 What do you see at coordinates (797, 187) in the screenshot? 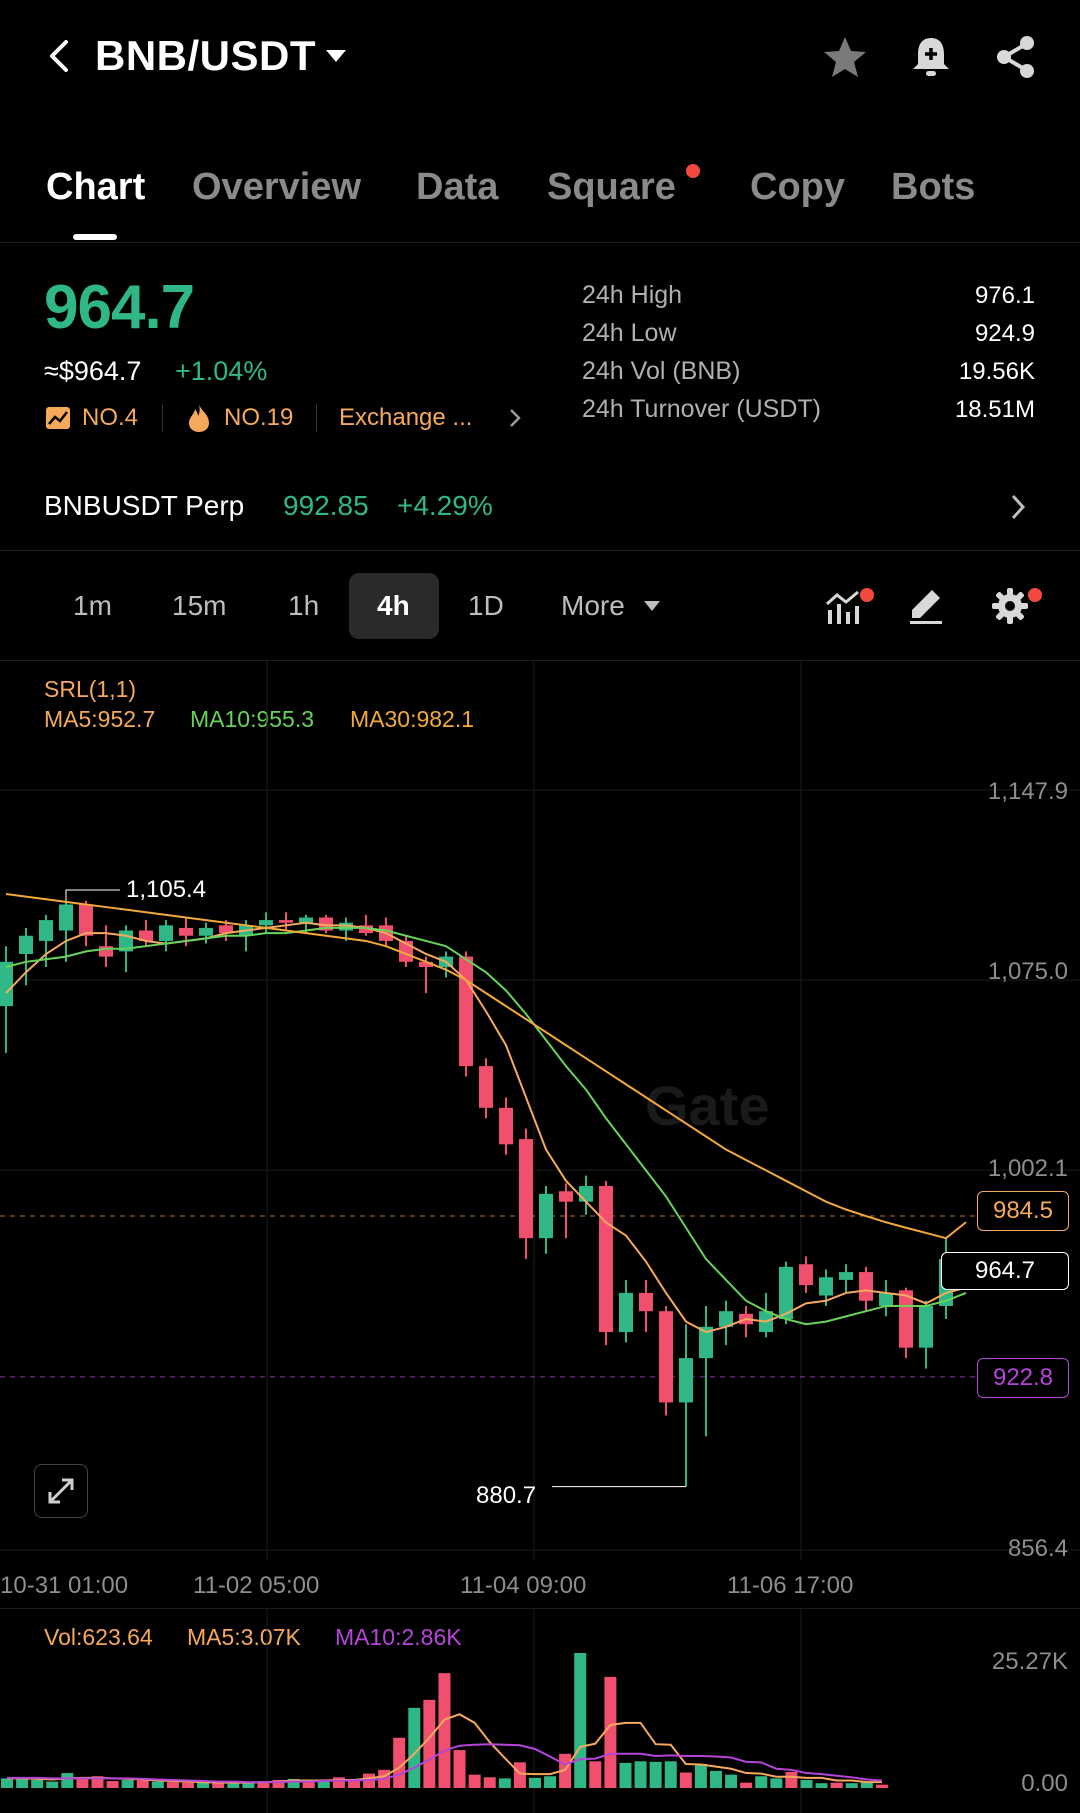
I see `tab-copy: Copy` at bounding box center [797, 187].